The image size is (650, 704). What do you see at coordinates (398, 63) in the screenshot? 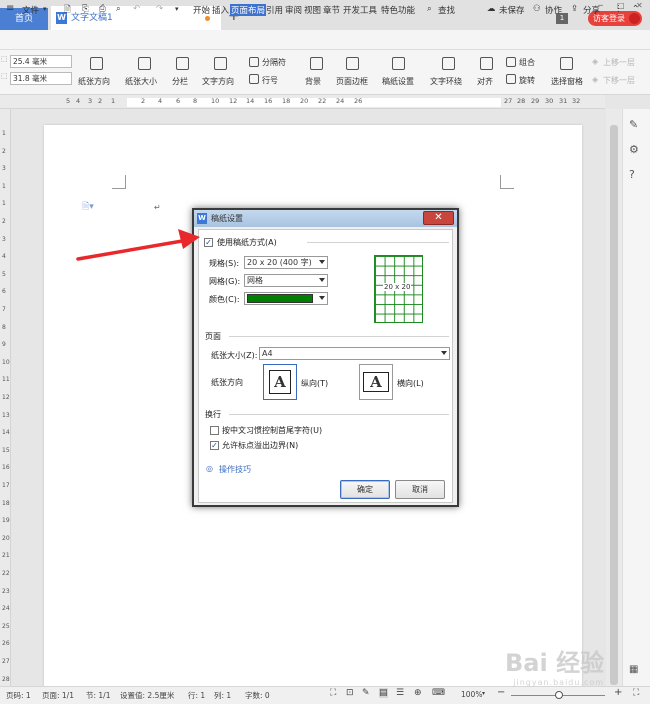
I see `manuscript-settings-icon` at bounding box center [398, 63].